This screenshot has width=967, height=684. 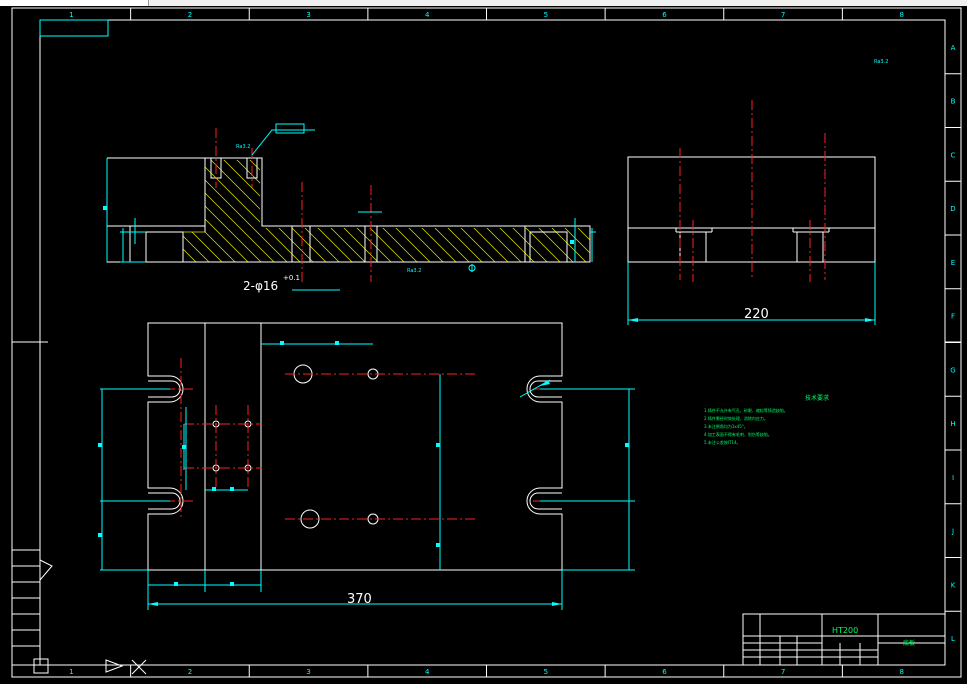 What do you see at coordinates (260, 286) in the screenshot?
I see `hole-callout: 2-φ16` at bounding box center [260, 286].